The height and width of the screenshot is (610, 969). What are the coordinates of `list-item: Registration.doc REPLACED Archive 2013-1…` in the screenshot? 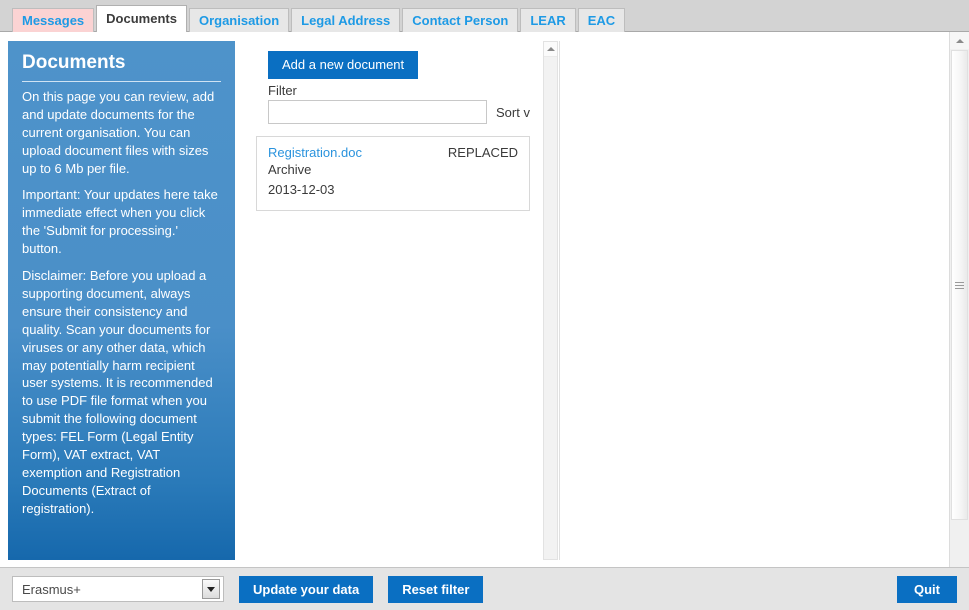 It's located at (393, 173).